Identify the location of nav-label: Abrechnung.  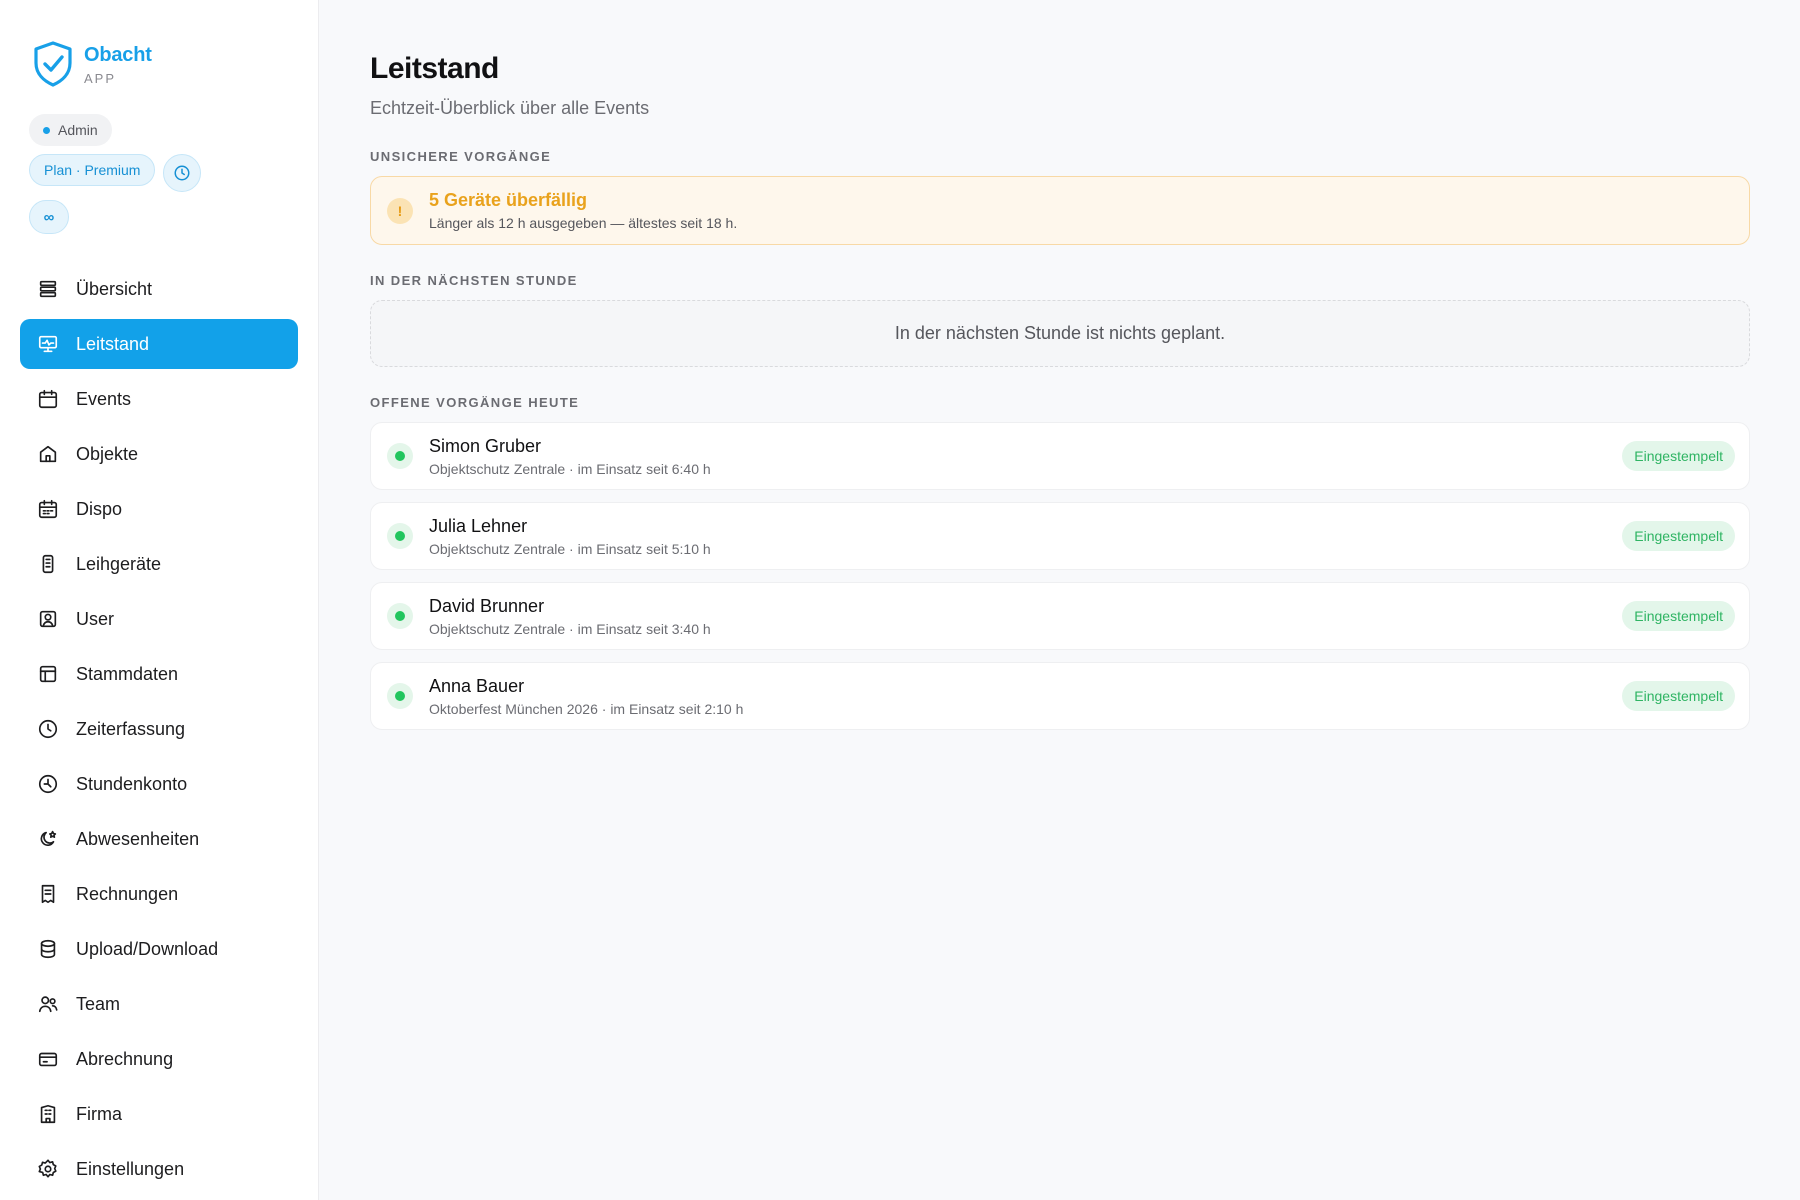
(125, 1058).